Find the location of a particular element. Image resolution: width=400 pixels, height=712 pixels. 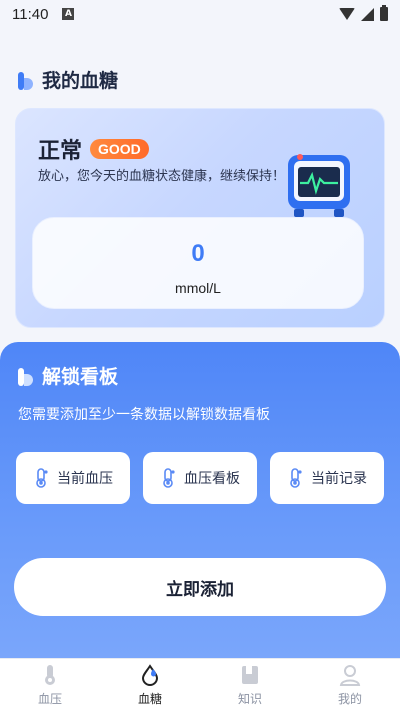

status-description: 放心，您今天的血糖状态健康，继续保持！ is located at coordinates (162, 176).